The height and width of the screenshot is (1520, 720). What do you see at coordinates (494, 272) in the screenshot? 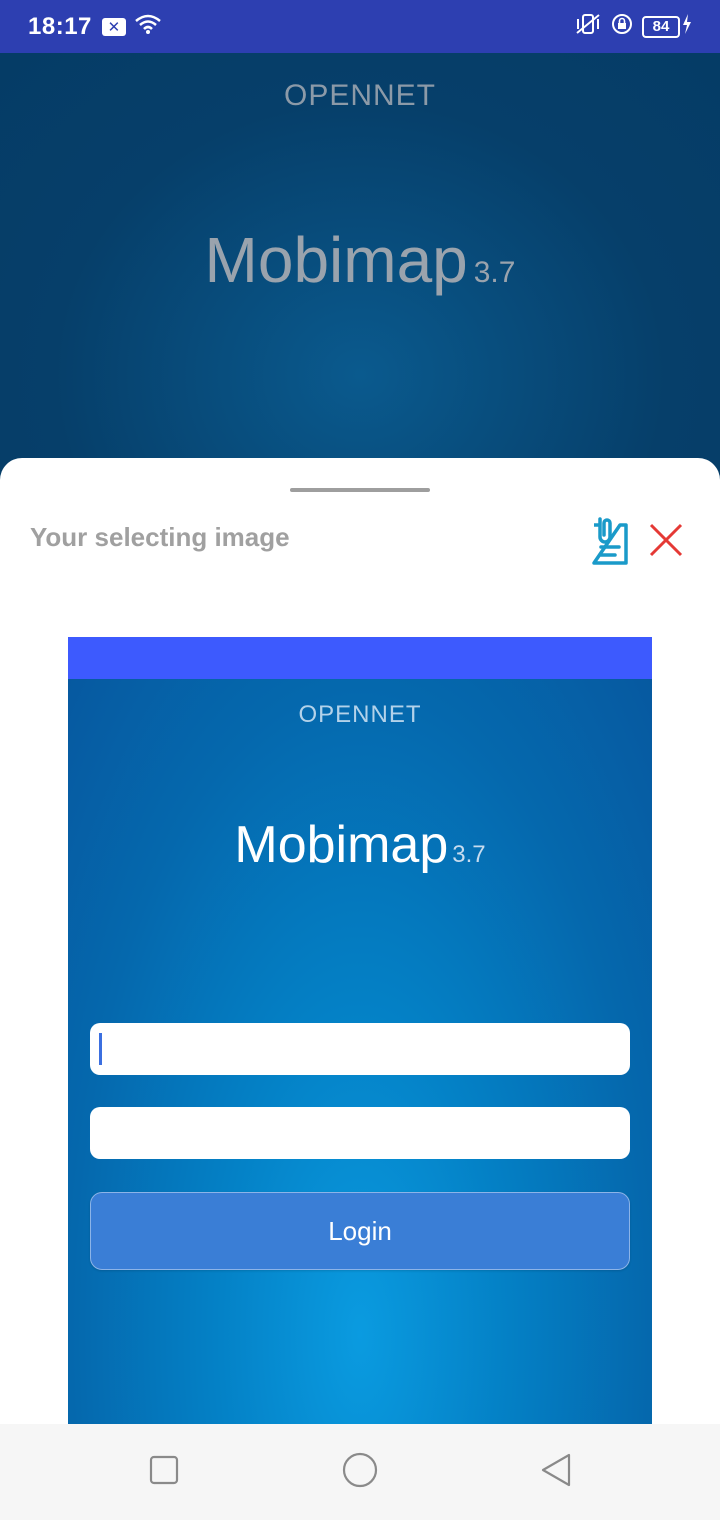
I see `background-app-version: 3.7` at bounding box center [494, 272].